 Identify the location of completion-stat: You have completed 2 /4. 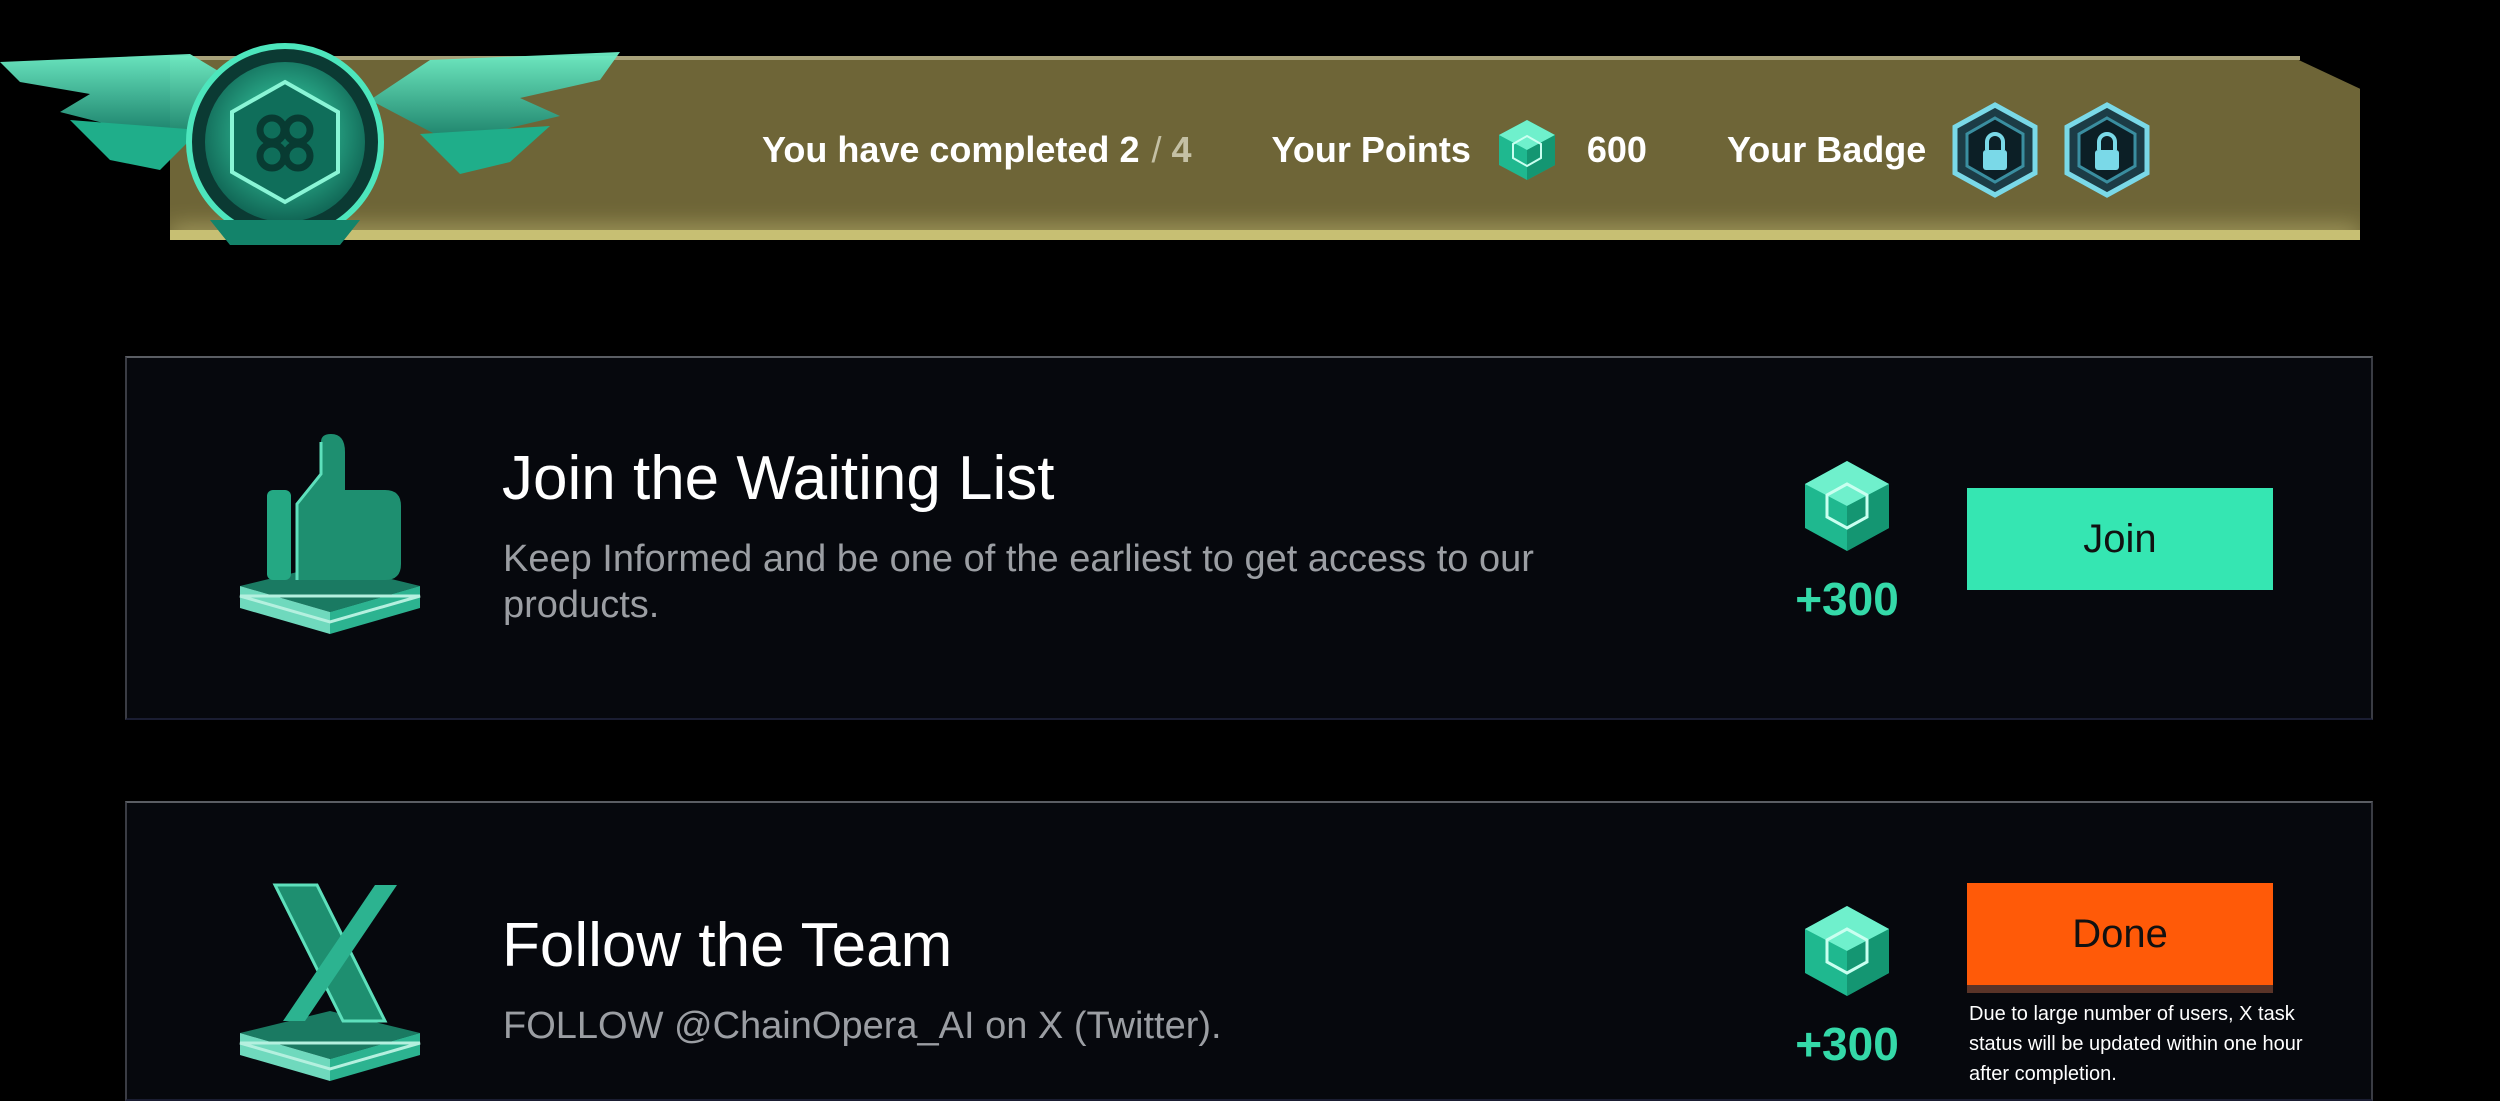
(977, 150).